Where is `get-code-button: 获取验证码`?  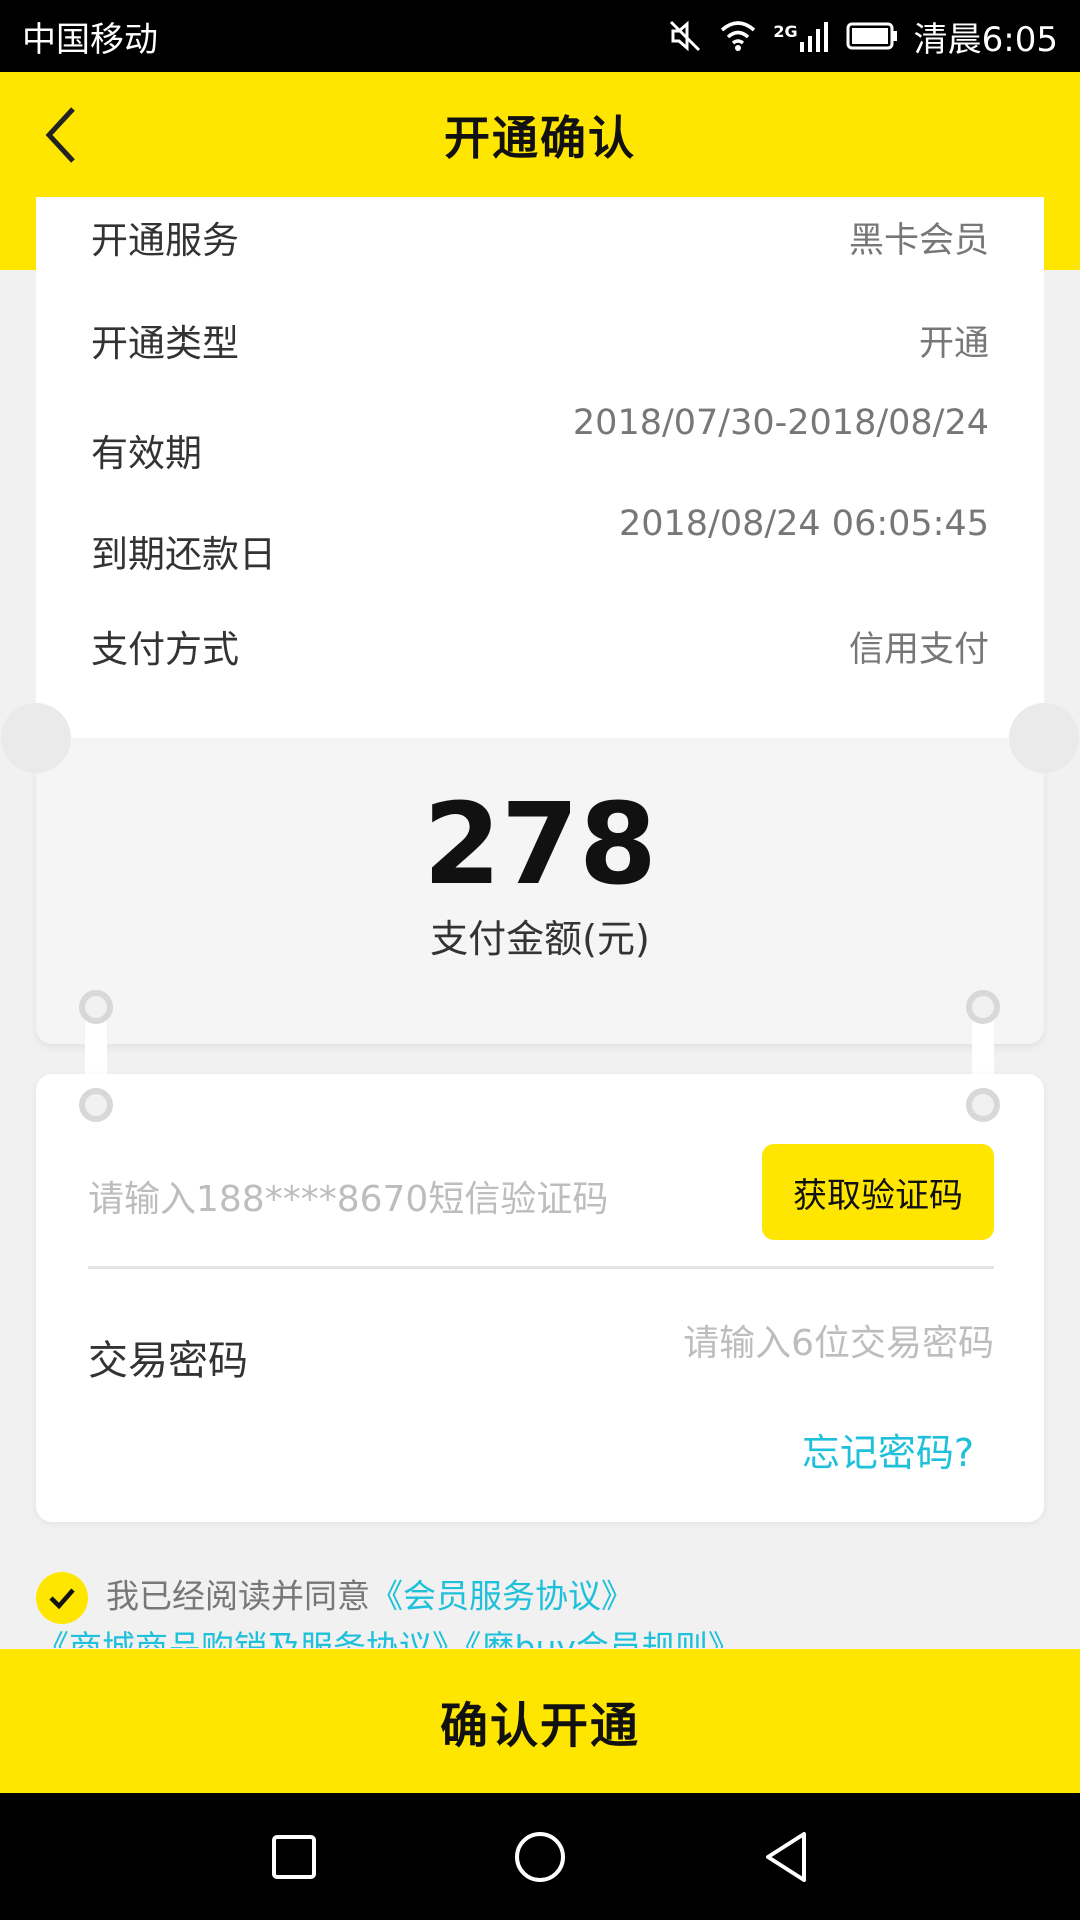 get-code-button: 获取验证码 is located at coordinates (878, 1192).